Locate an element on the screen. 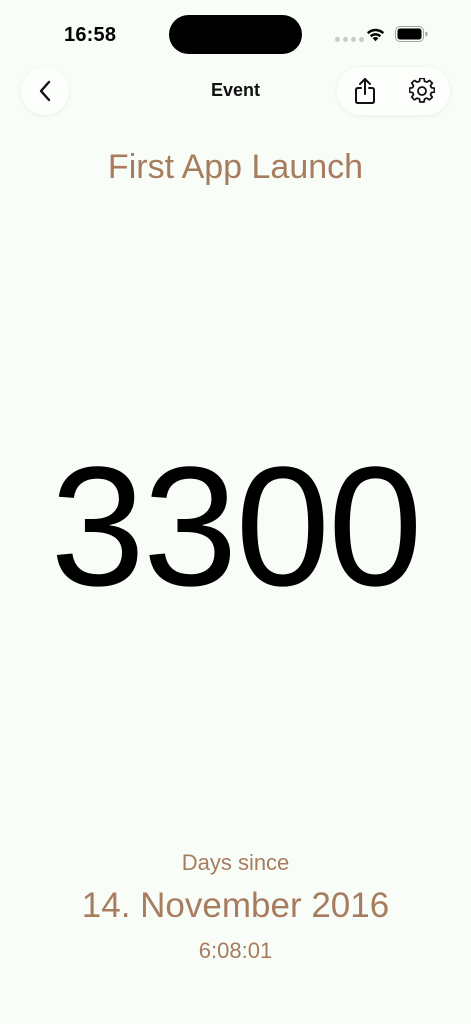 Image resolution: width=471 pixels, height=1024 pixels. days-count: 3300 is located at coordinates (236, 527).